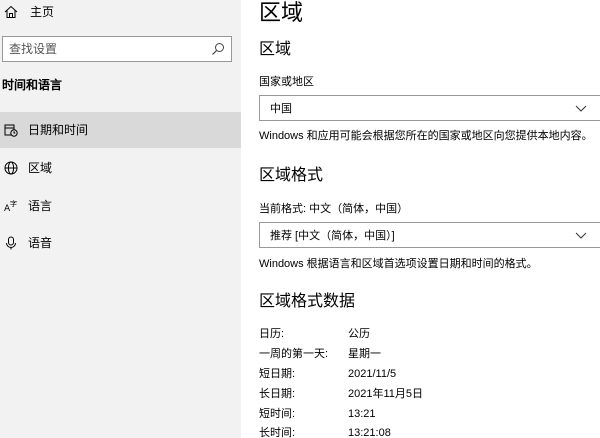  What do you see at coordinates (11, 130) in the screenshot?
I see `calendar-clock-icon` at bounding box center [11, 130].